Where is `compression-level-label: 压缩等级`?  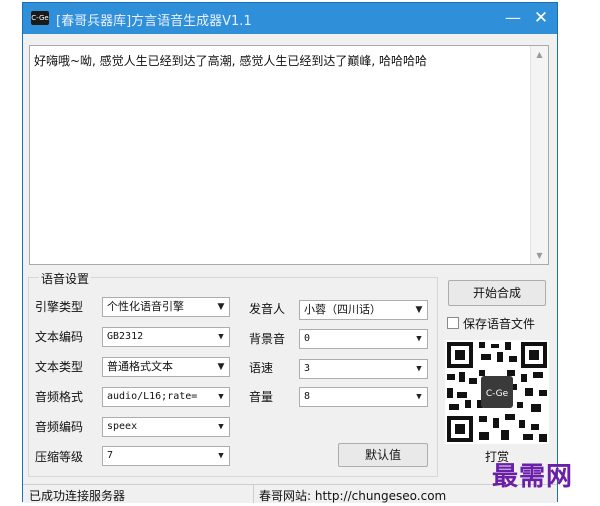 compression-level-label: 压缩等级 is located at coordinates (59, 457).